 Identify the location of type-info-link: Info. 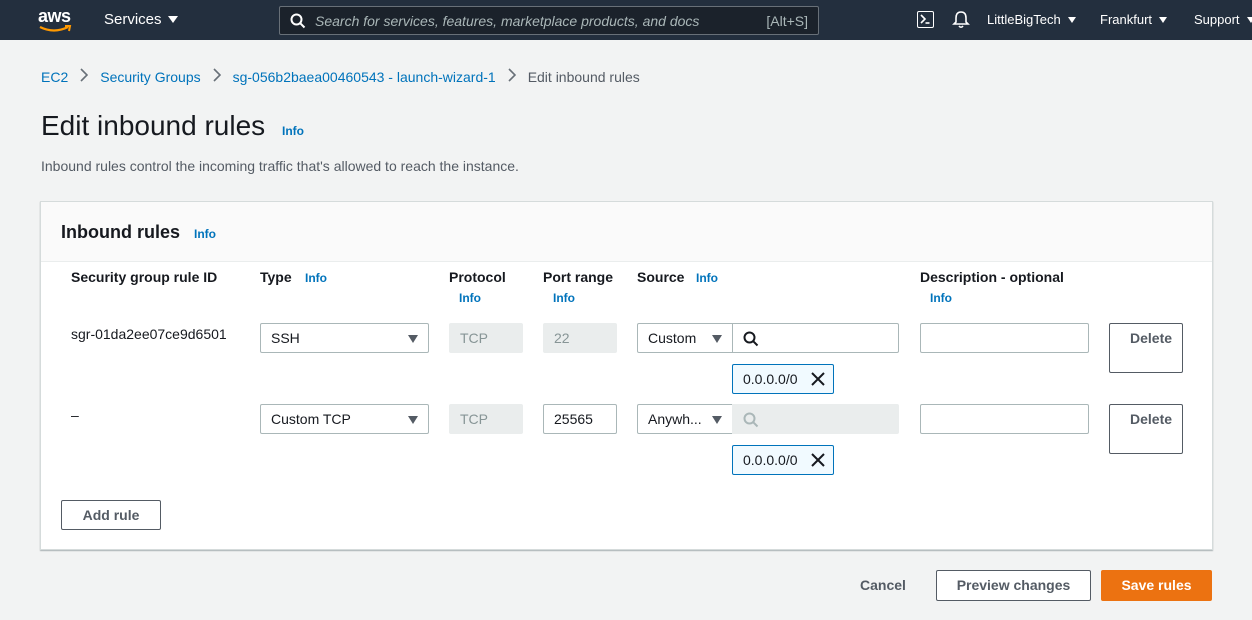
(316, 278).